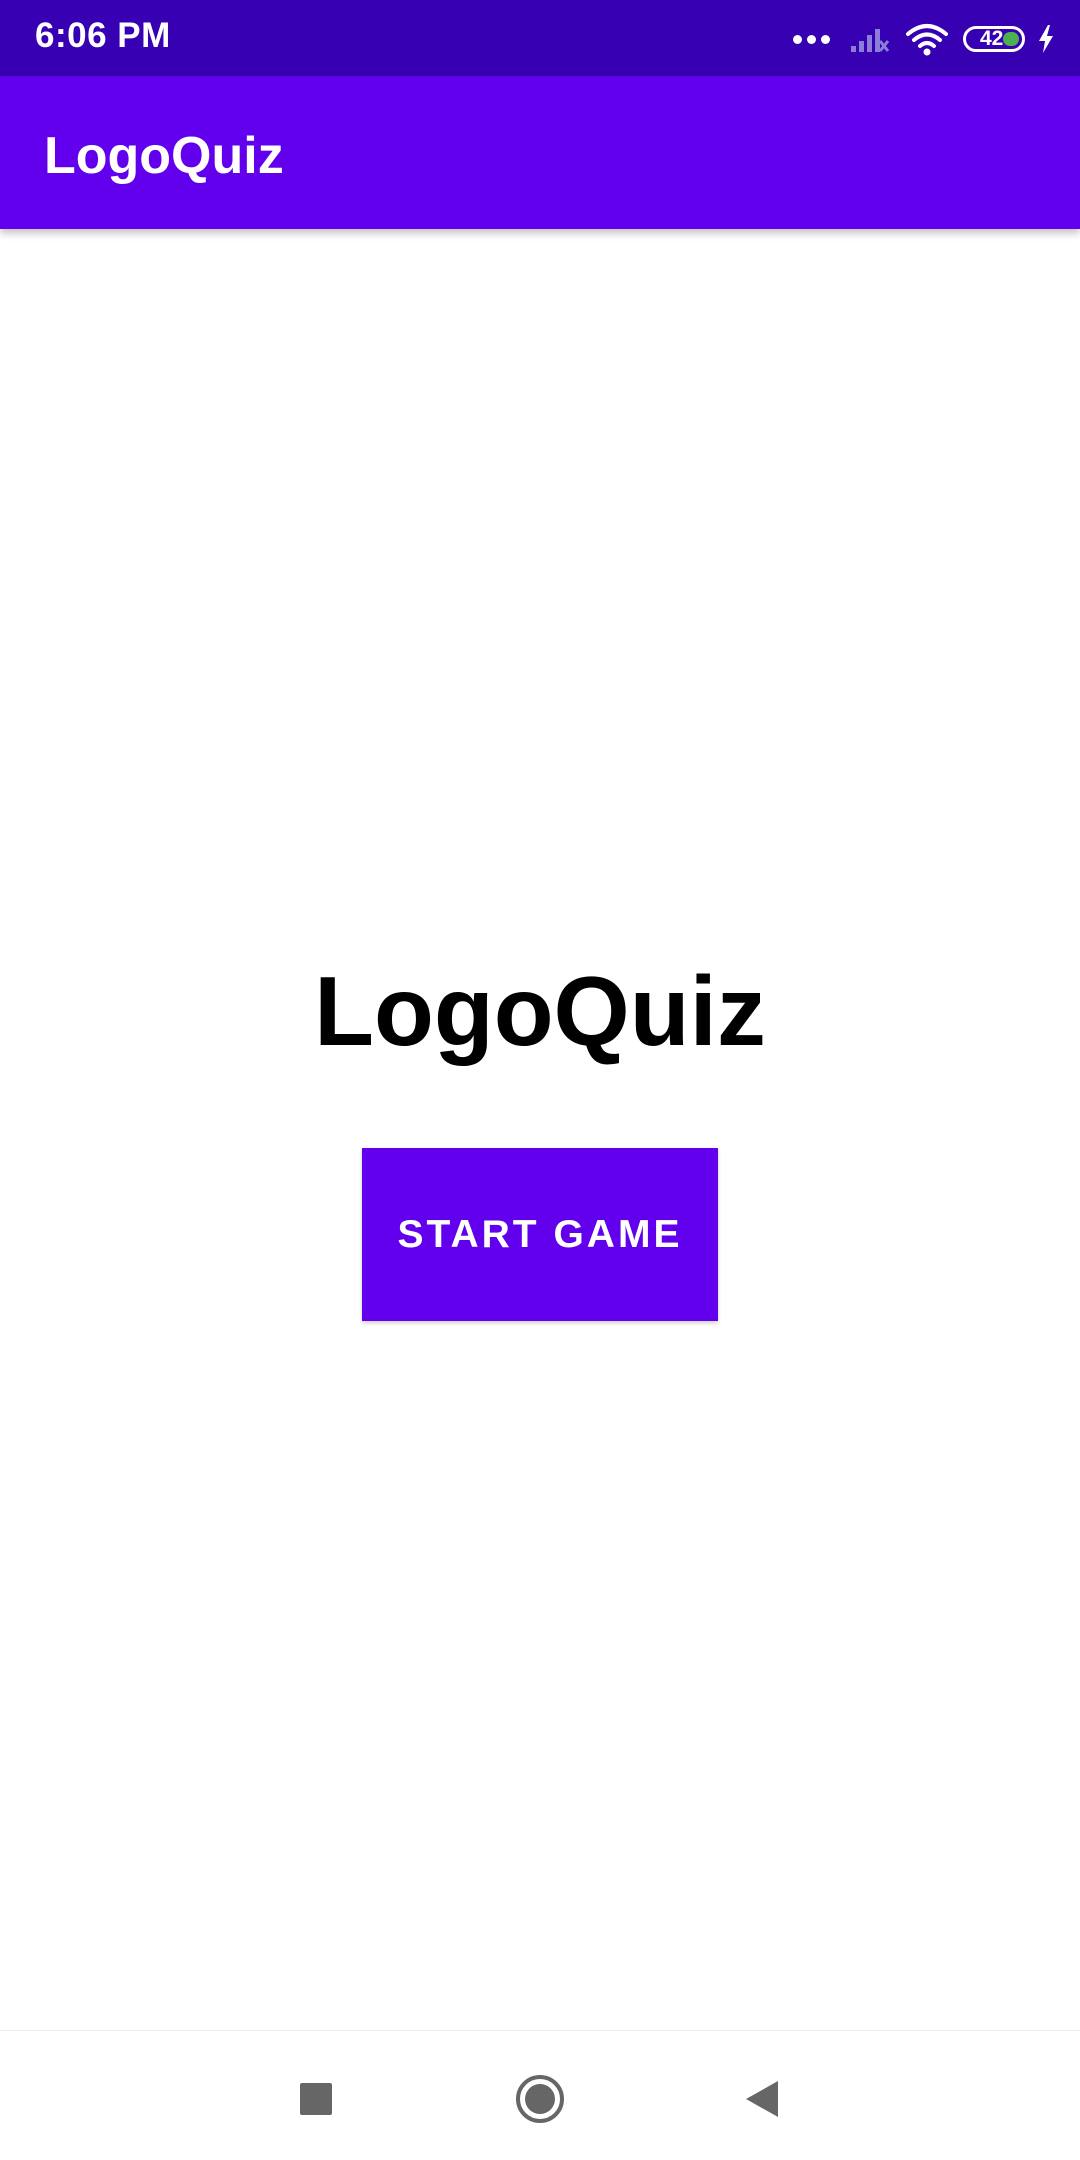  I want to click on recent-apps-button, so click(316, 2099).